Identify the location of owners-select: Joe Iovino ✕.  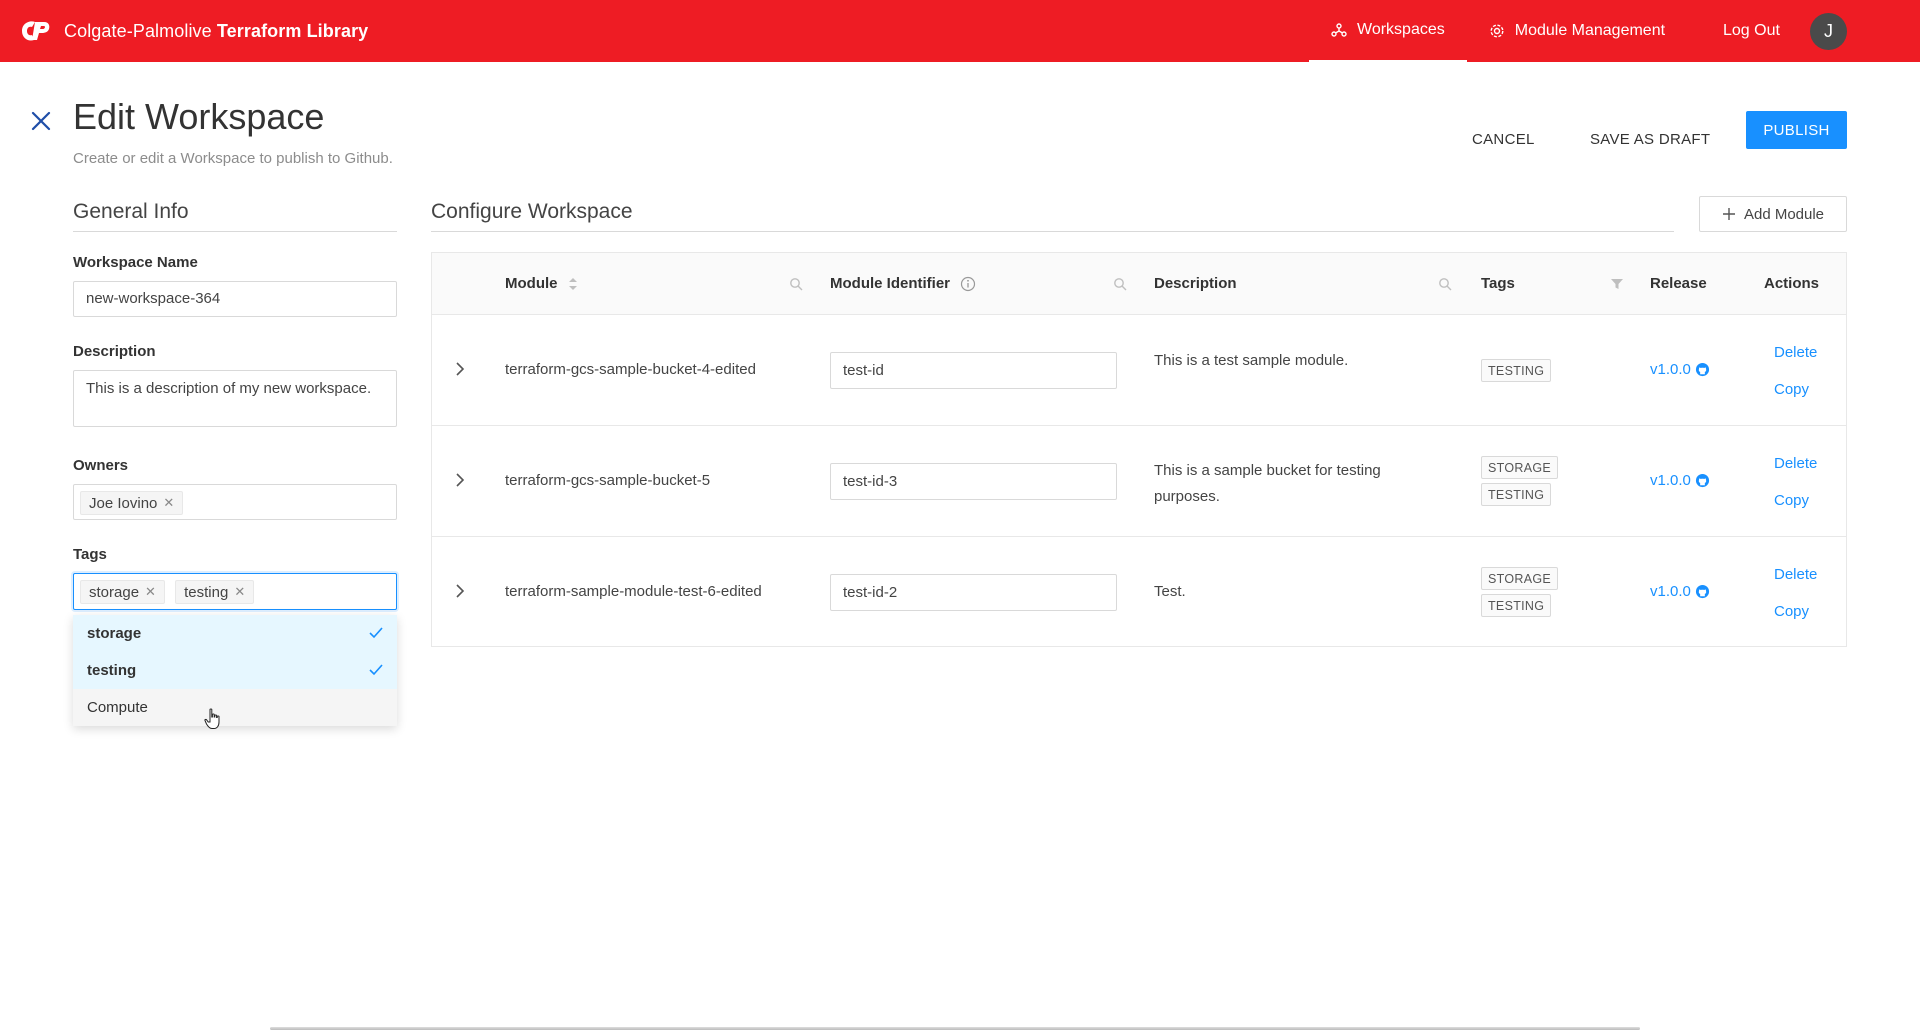
(235, 502).